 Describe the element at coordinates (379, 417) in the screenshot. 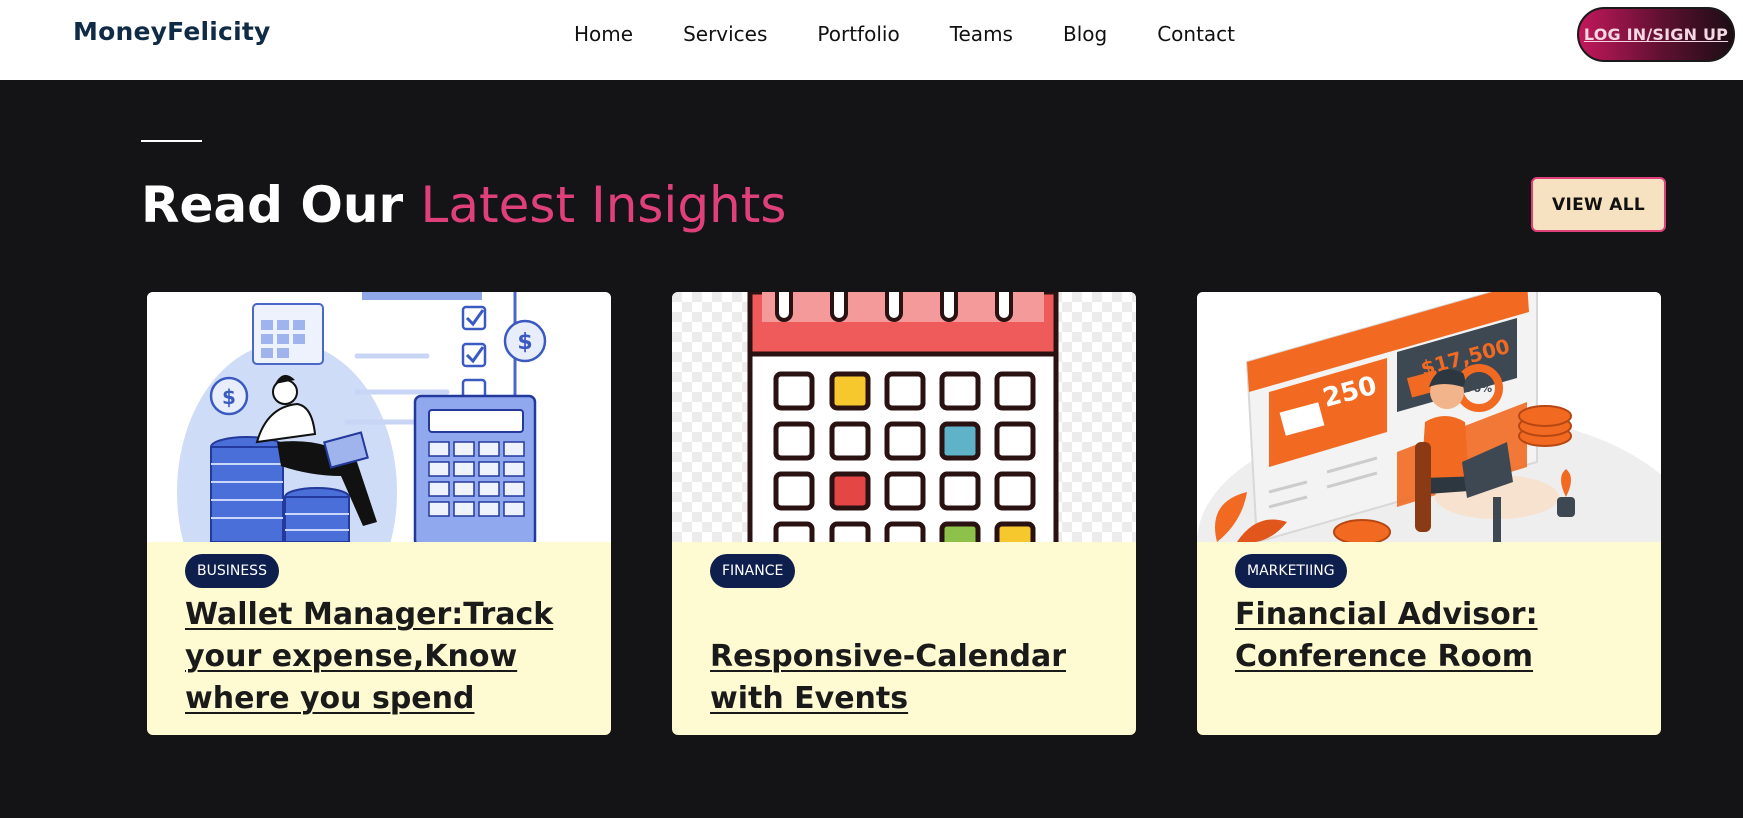

I see `finance-illustration-icon: $ $` at that location.